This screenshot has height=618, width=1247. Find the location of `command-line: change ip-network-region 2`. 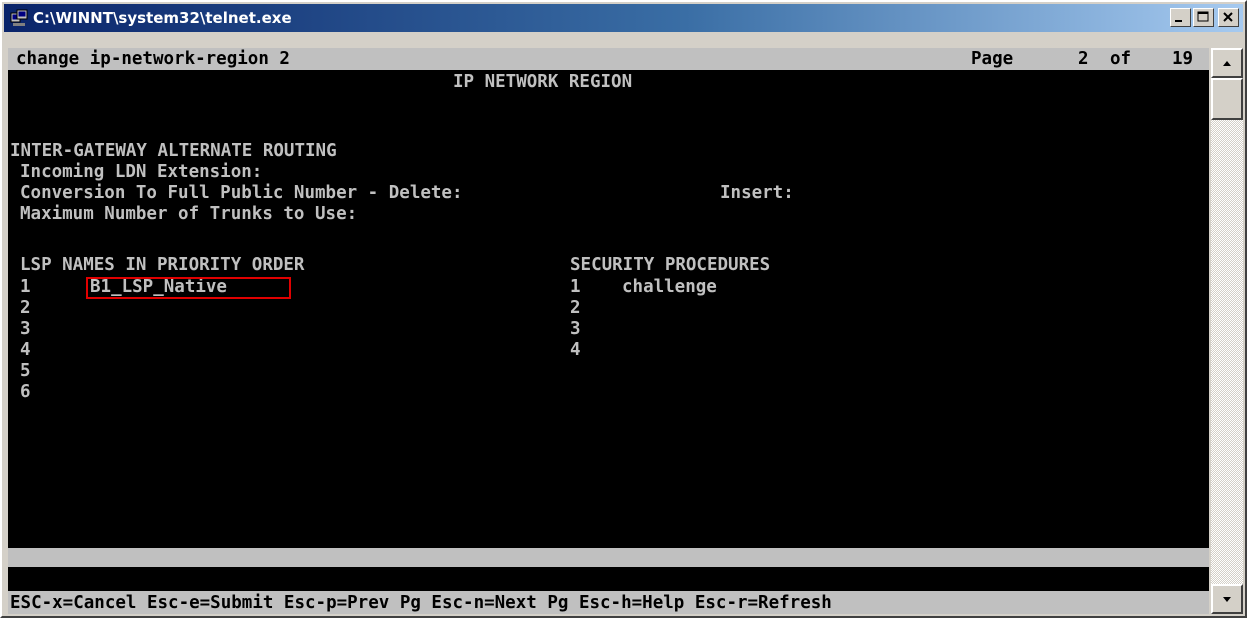

command-line: change ip-network-region 2 is located at coordinates (153, 59).